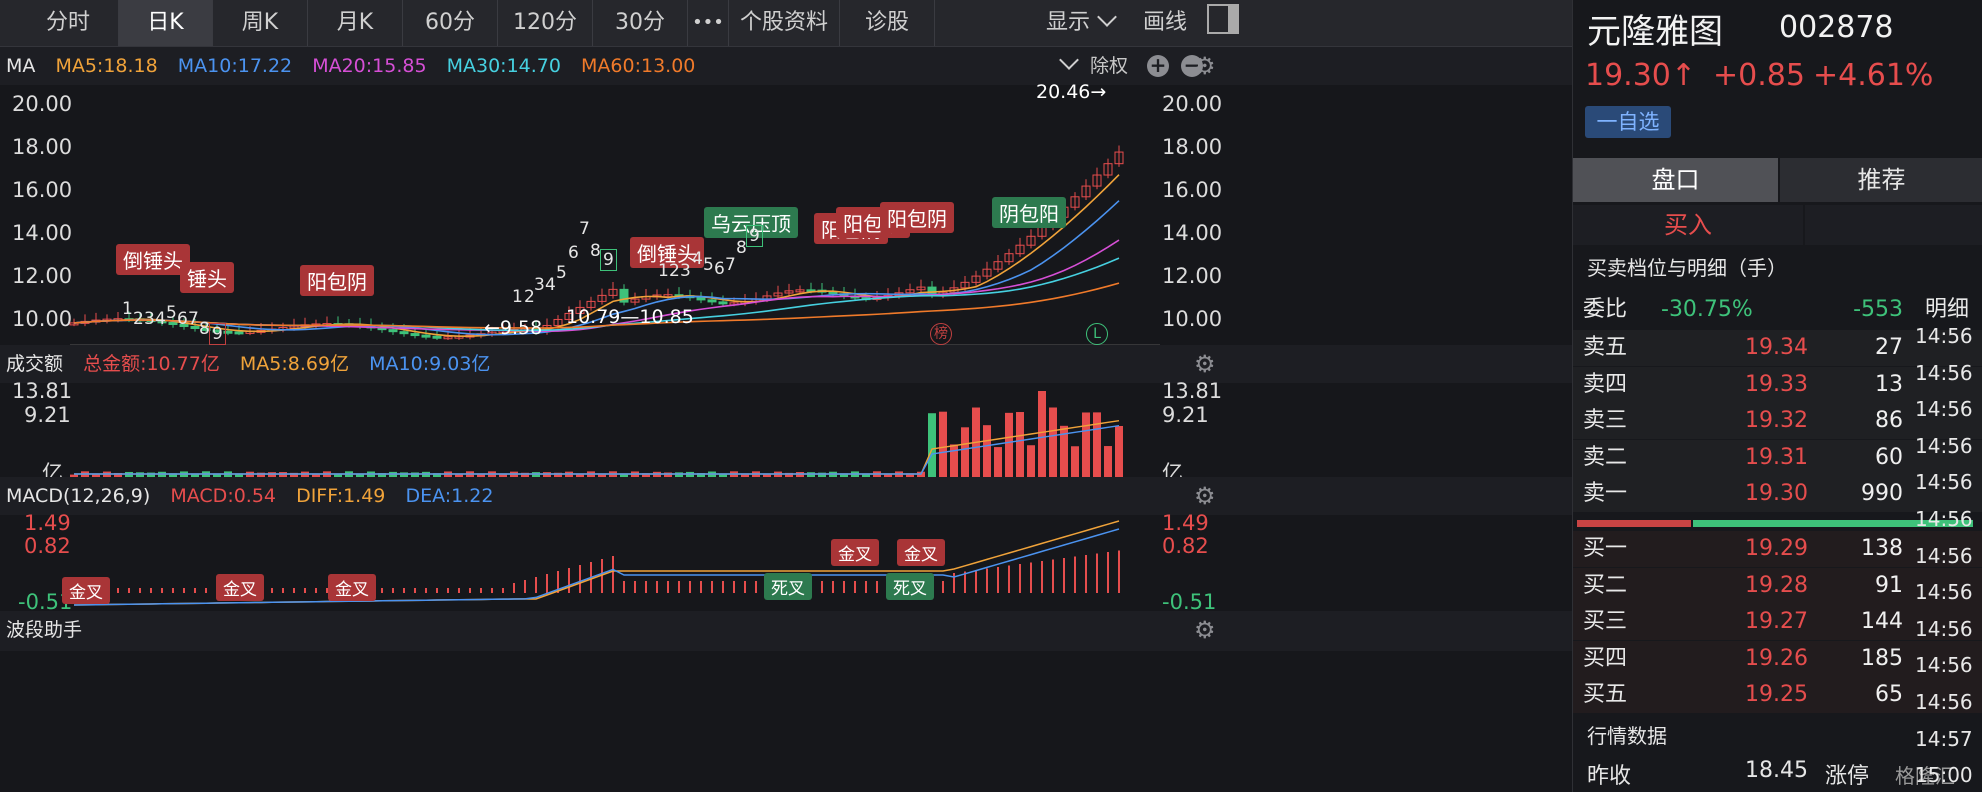 This screenshot has width=1982, height=792. What do you see at coordinates (1080, 23) in the screenshot?
I see `display-dropdown: 显示` at bounding box center [1080, 23].